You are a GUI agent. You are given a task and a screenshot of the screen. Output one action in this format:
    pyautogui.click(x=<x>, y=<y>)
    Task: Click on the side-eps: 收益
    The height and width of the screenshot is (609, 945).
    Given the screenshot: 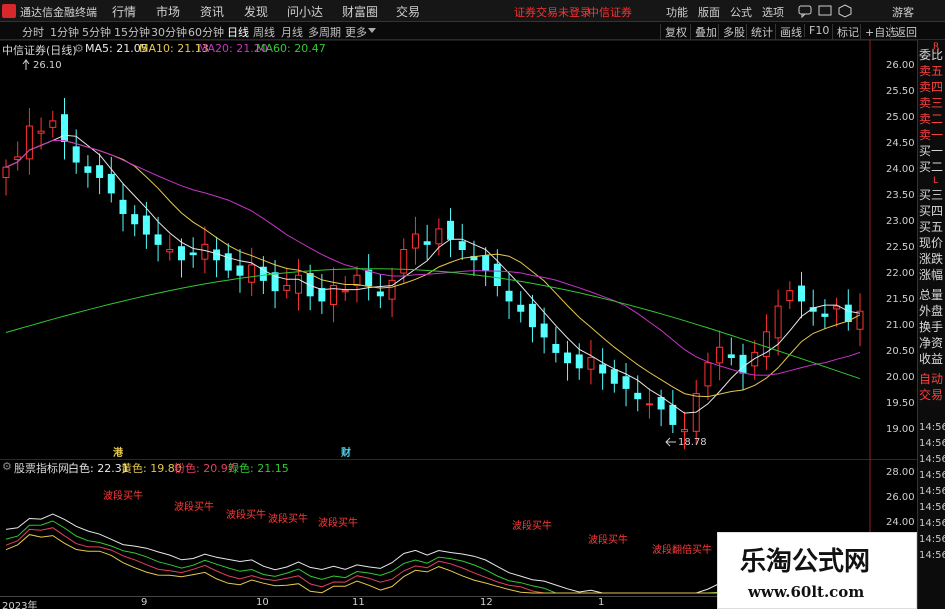 What is the action you would take?
    pyautogui.click(x=932, y=359)
    